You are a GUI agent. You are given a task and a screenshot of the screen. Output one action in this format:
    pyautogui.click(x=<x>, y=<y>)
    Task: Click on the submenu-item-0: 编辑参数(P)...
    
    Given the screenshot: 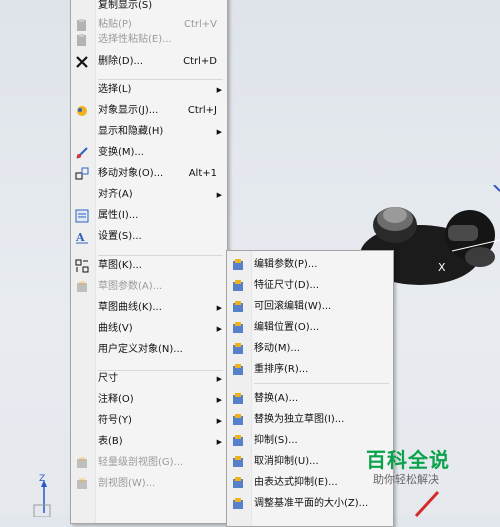 What is the action you would take?
    pyautogui.click(x=310, y=265)
    